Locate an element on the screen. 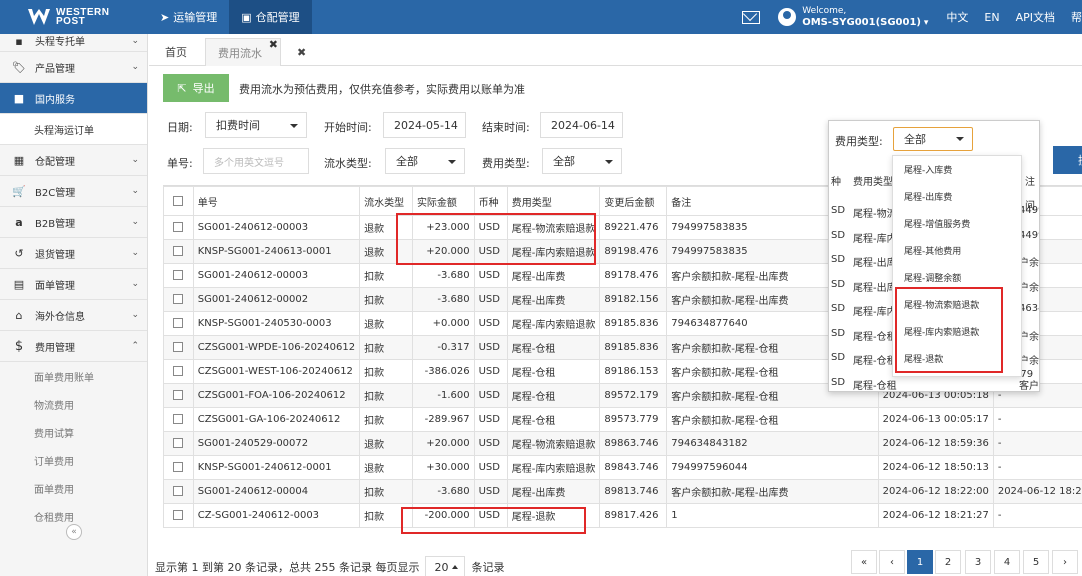 This screenshot has width=1082, height=576. caret-down-icon is located at coordinates (960, 139).